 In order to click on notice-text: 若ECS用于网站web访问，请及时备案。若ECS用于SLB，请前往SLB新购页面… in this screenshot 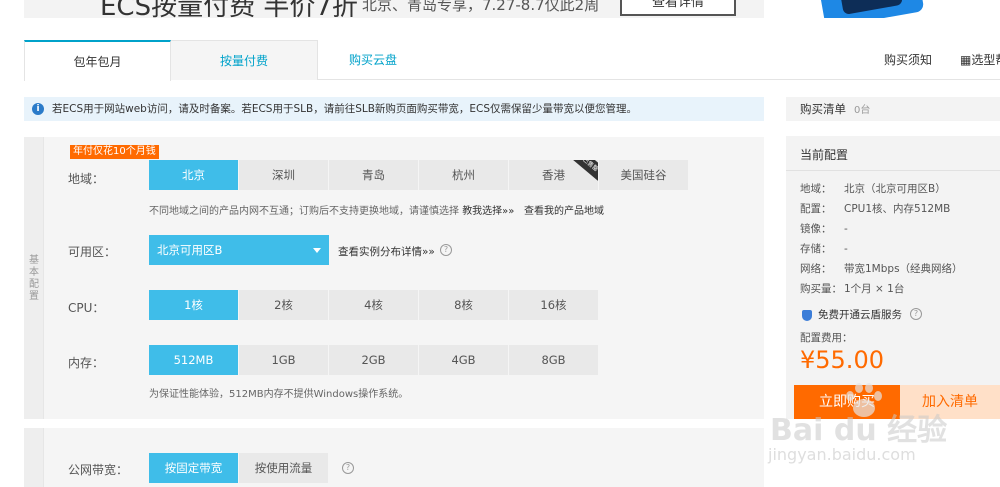, I will do `click(345, 109)`.